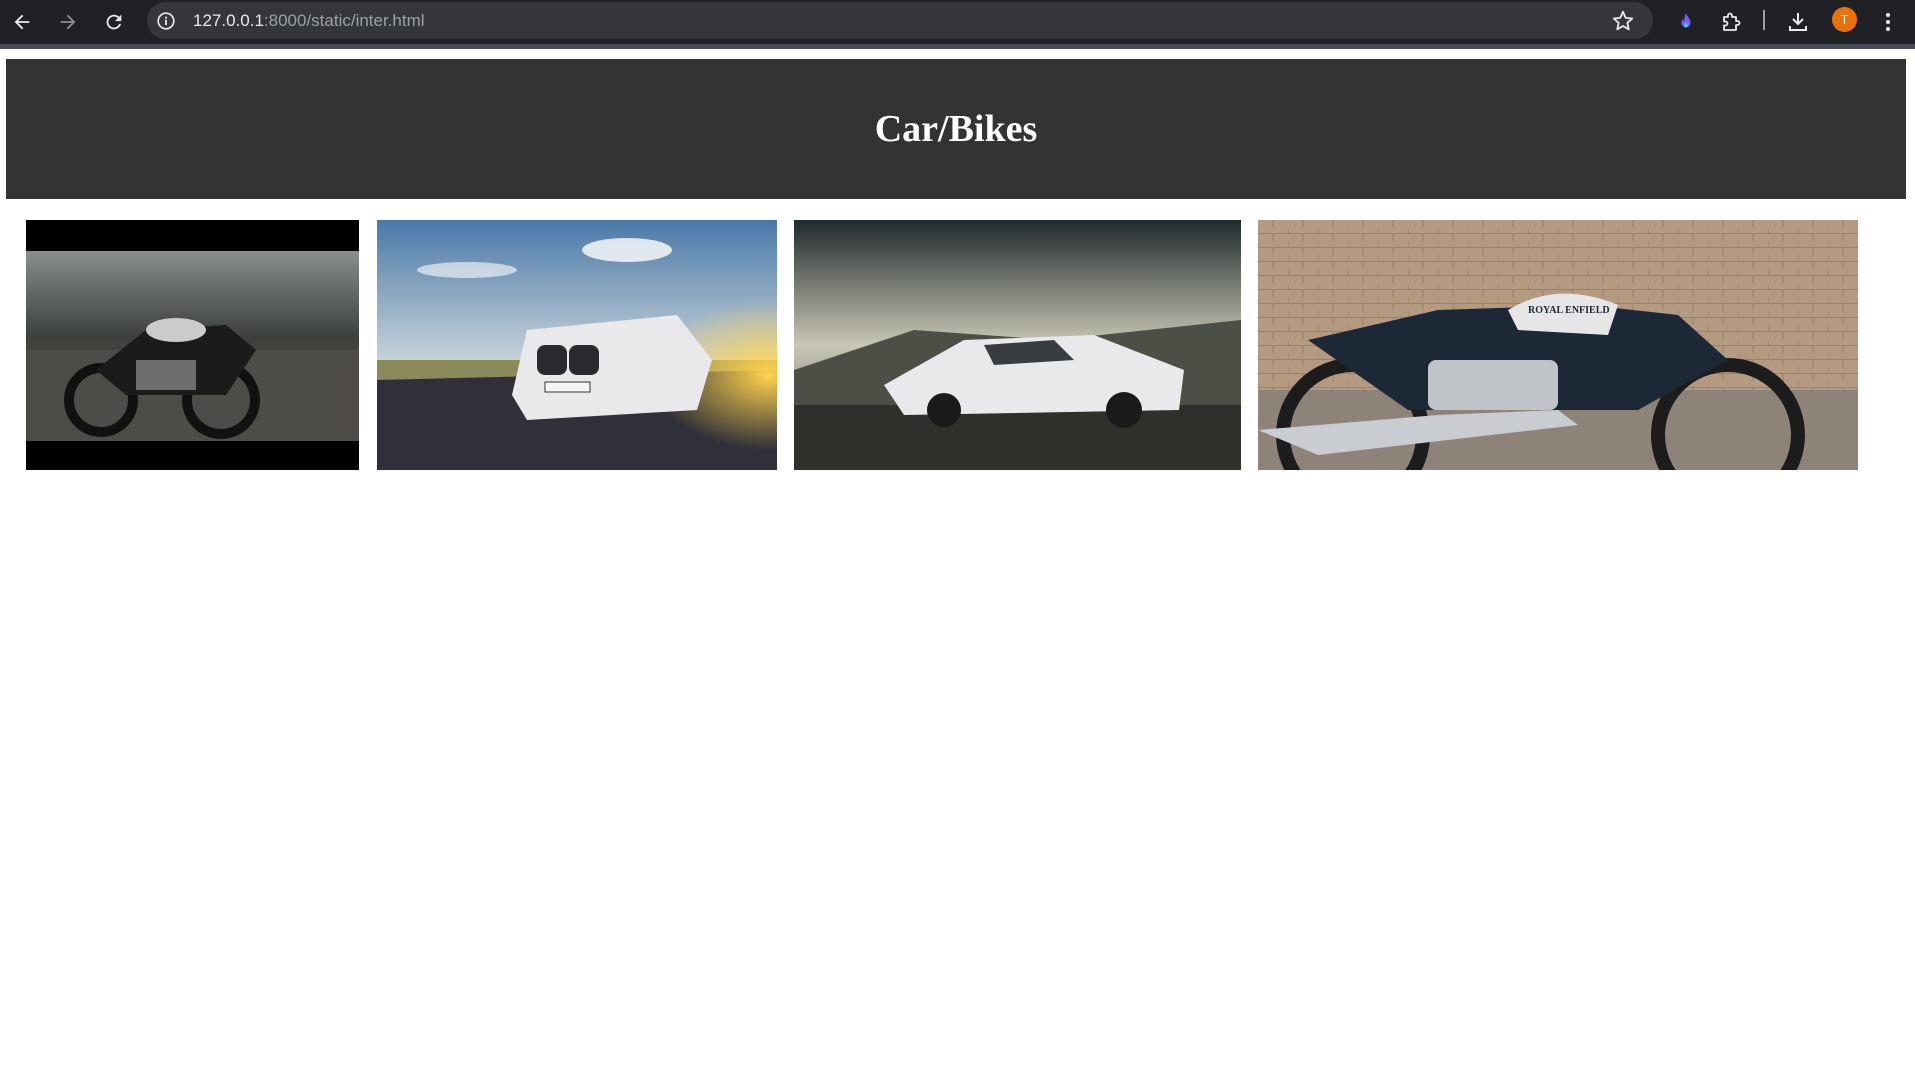 This screenshot has height=1076, width=1915. Describe the element at coordinates (900, 20) in the screenshot. I see `address-bar: 127.0.0.1:8000/static/inter.html` at that location.